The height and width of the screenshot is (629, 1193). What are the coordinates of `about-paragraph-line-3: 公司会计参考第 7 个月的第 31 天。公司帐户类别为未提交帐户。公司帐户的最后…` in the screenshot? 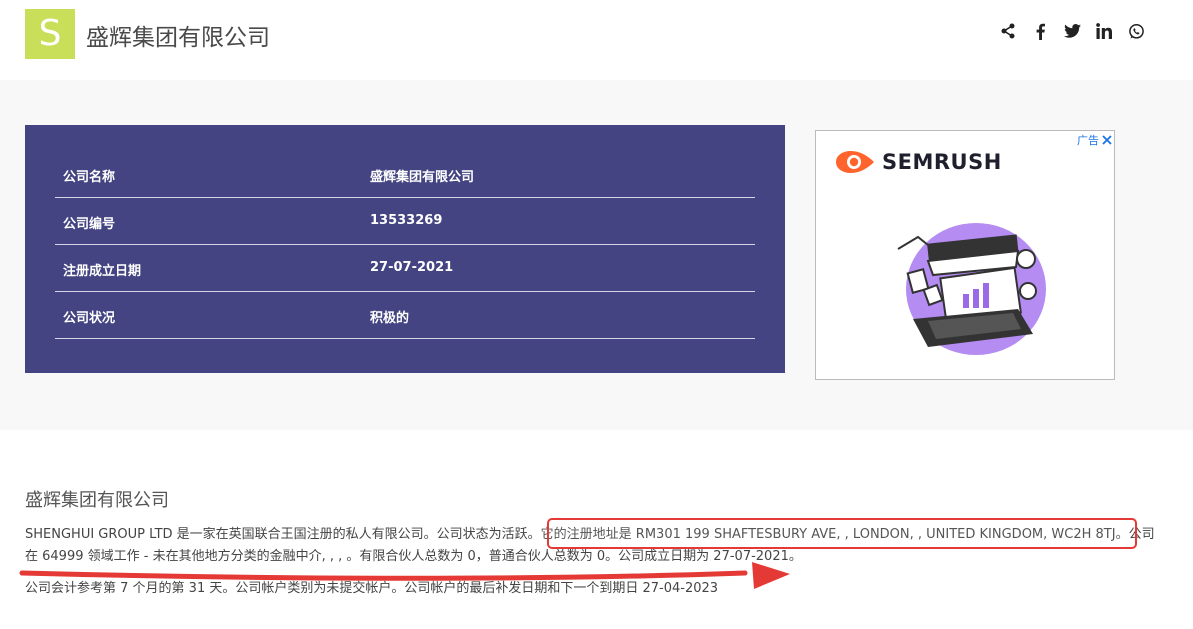 It's located at (372, 588).